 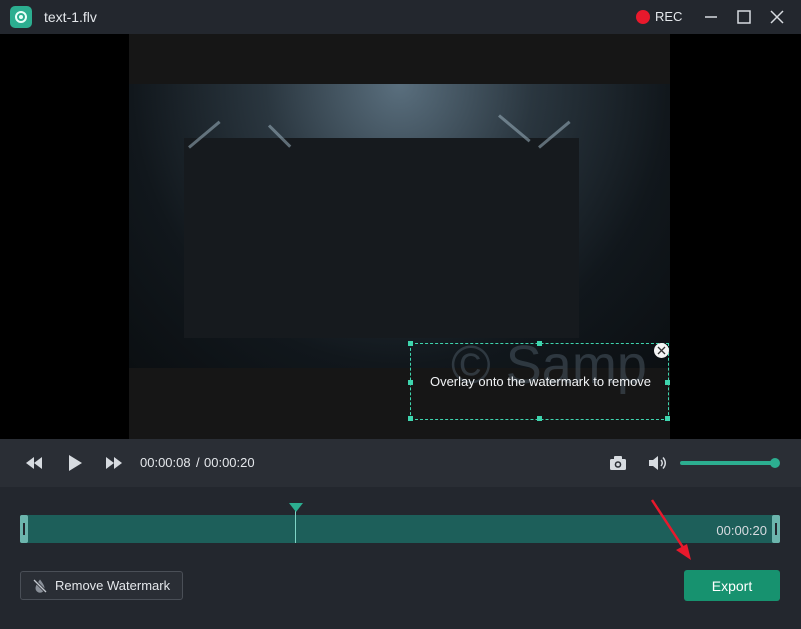 I want to click on trim-end-handle, so click(x=776, y=529).